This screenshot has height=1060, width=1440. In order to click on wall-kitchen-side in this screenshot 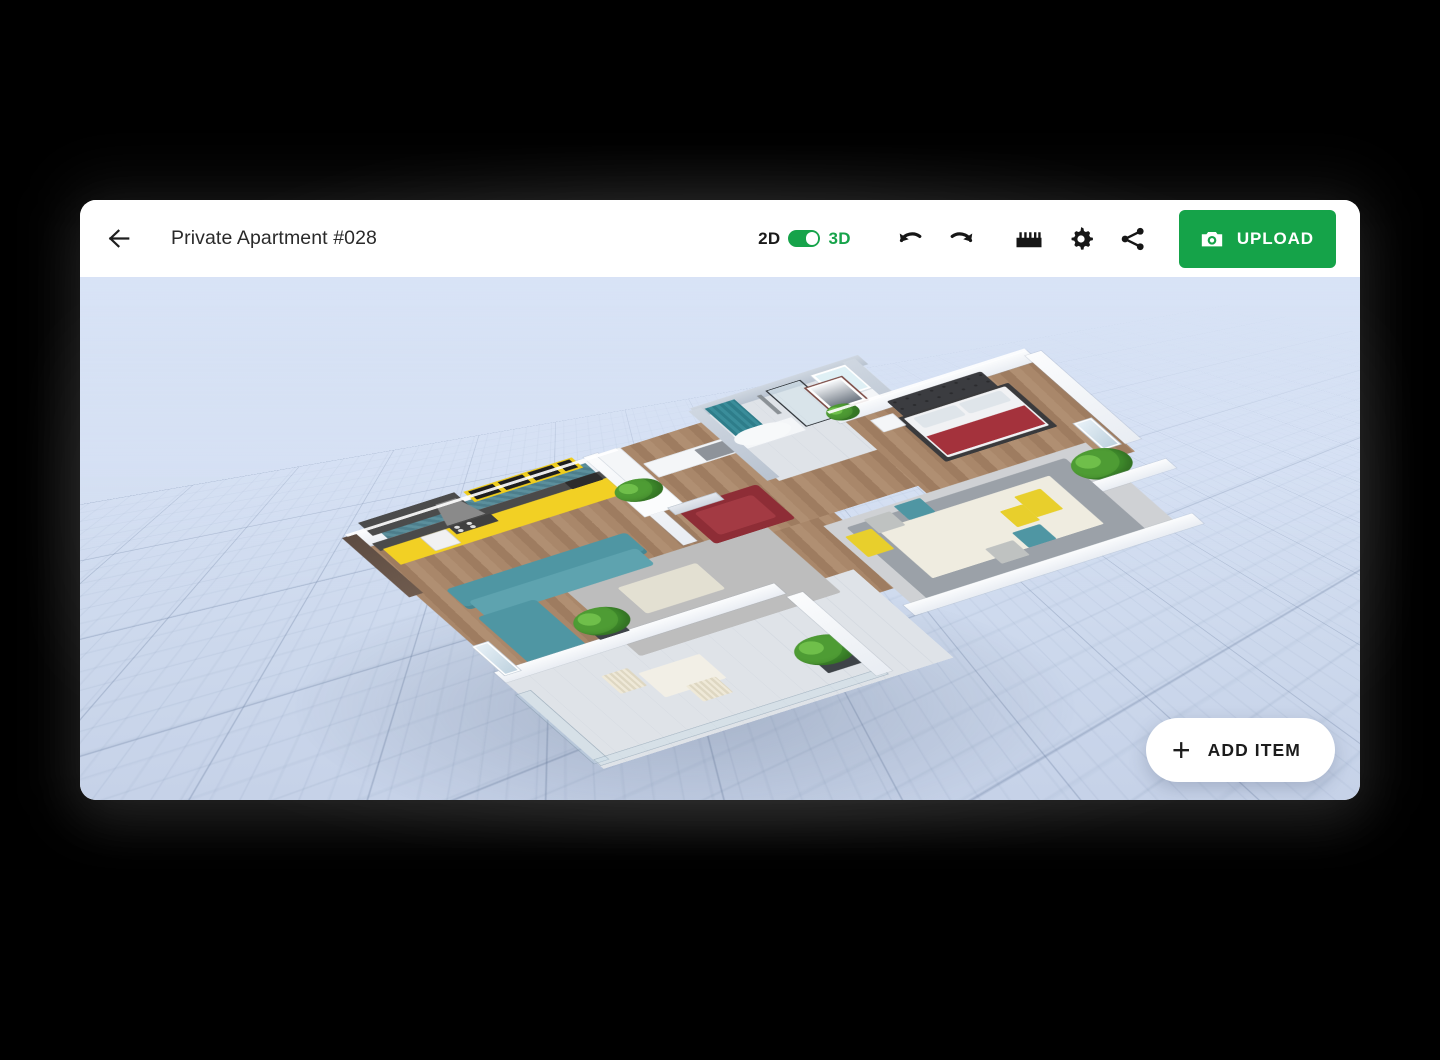, I will do `click(382, 565)`.